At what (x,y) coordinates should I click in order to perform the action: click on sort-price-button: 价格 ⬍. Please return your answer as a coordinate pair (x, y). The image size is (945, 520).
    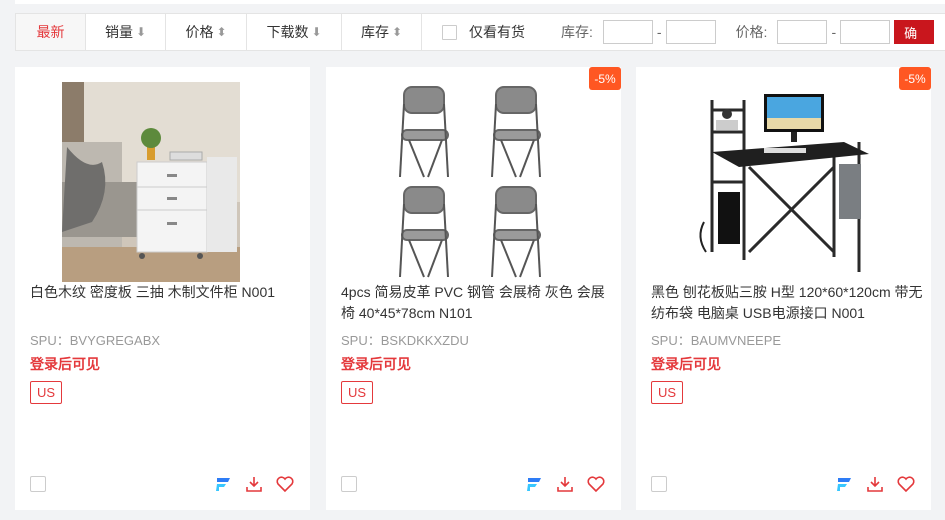
    Looking at the image, I should click on (206, 32).